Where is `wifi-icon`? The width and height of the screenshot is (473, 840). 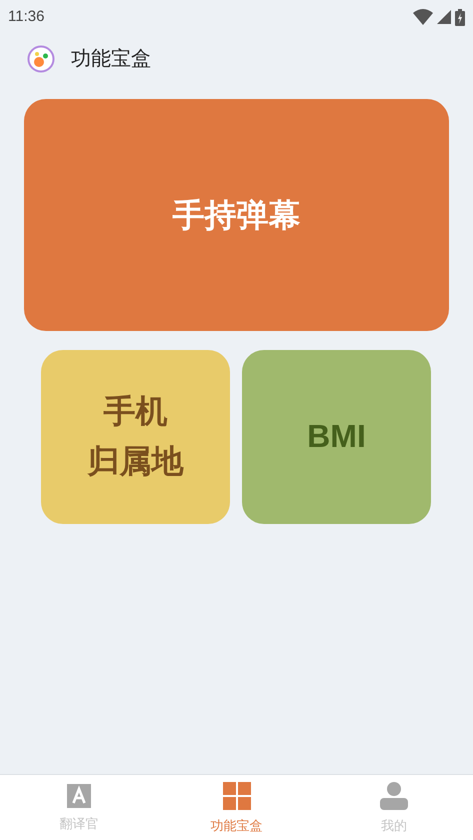 wifi-icon is located at coordinates (423, 17).